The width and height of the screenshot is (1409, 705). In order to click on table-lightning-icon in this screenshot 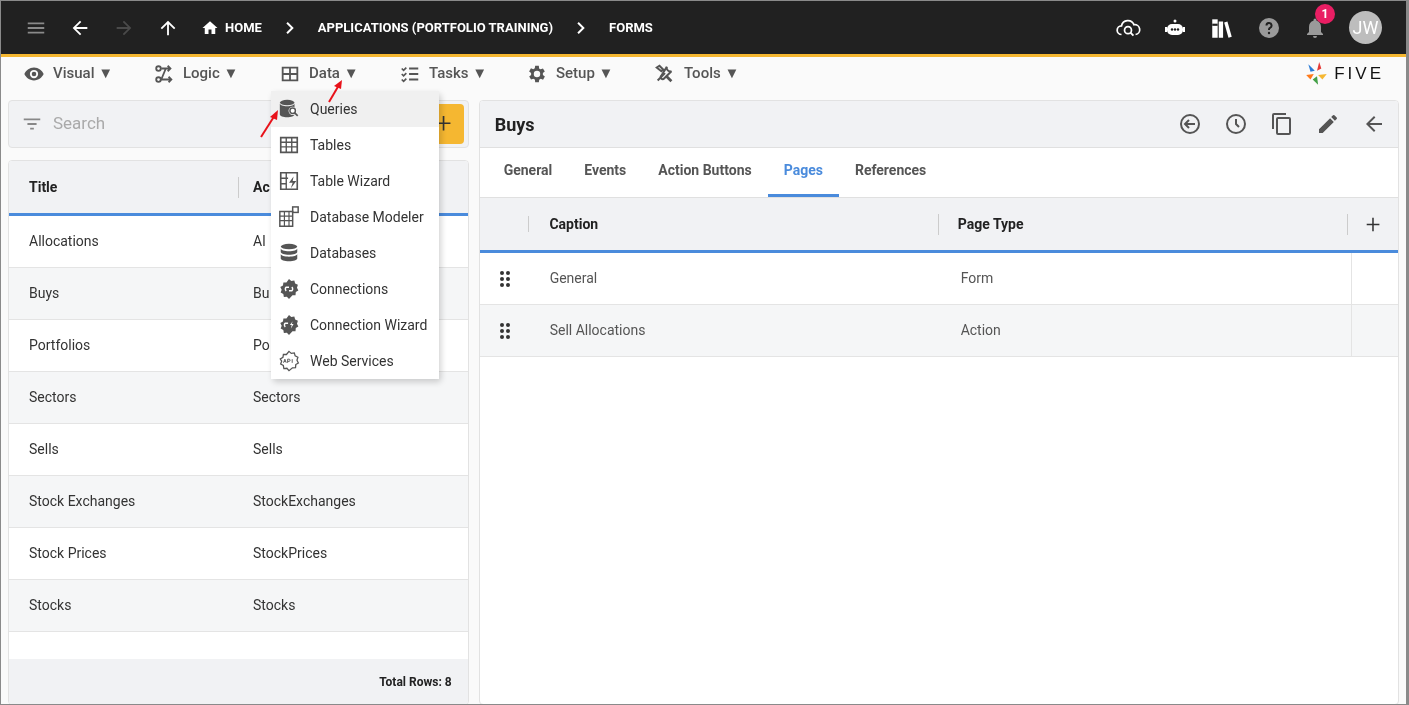, I will do `click(289, 181)`.